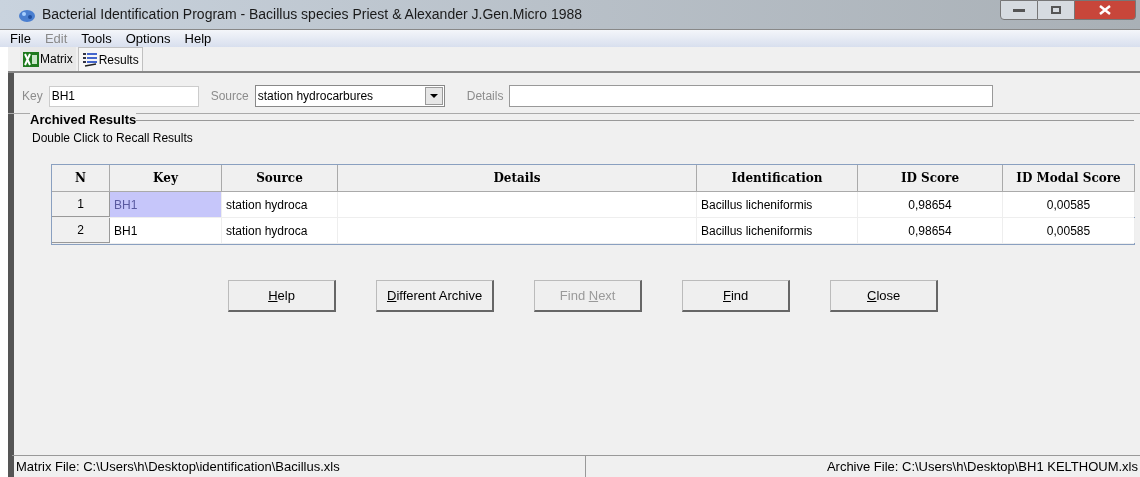 This screenshot has height=477, width=1140. I want to click on close-button, so click(1105, 10).